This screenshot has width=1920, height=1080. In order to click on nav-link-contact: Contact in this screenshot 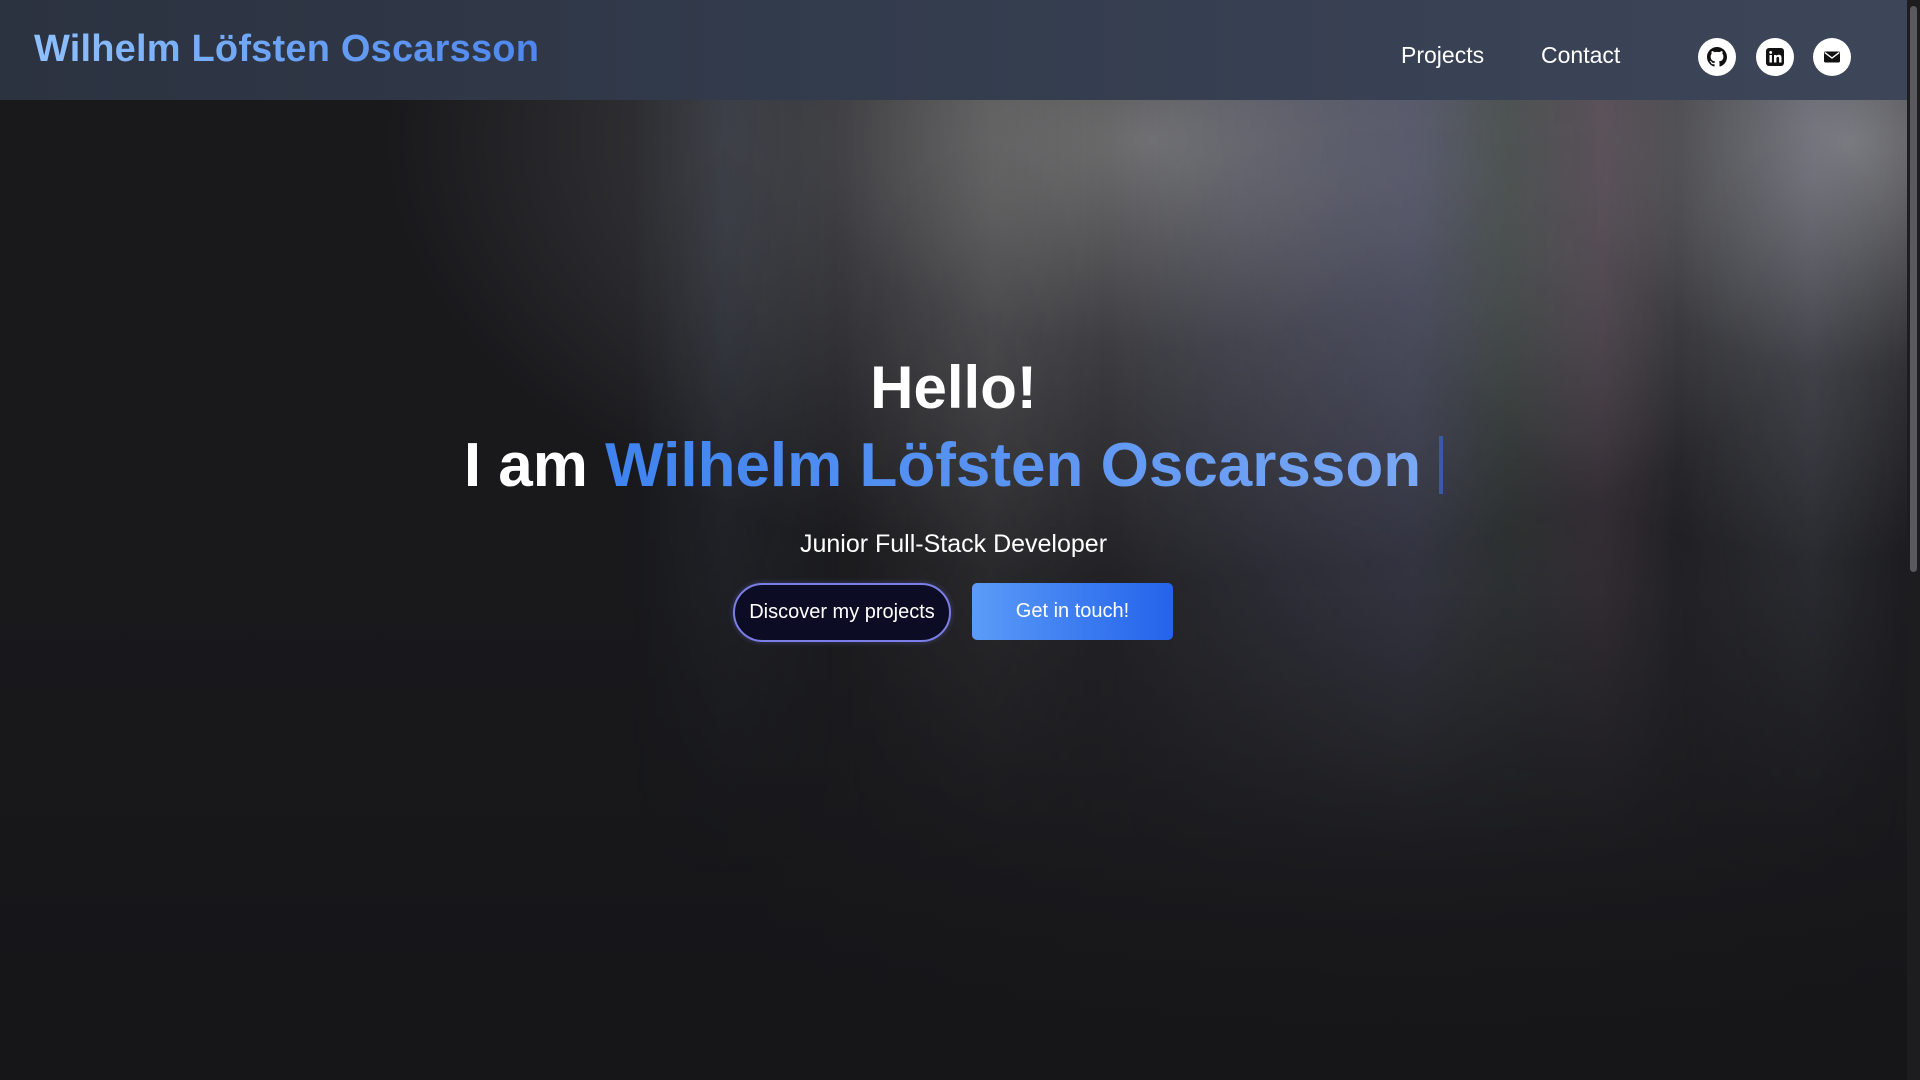, I will do `click(1580, 55)`.